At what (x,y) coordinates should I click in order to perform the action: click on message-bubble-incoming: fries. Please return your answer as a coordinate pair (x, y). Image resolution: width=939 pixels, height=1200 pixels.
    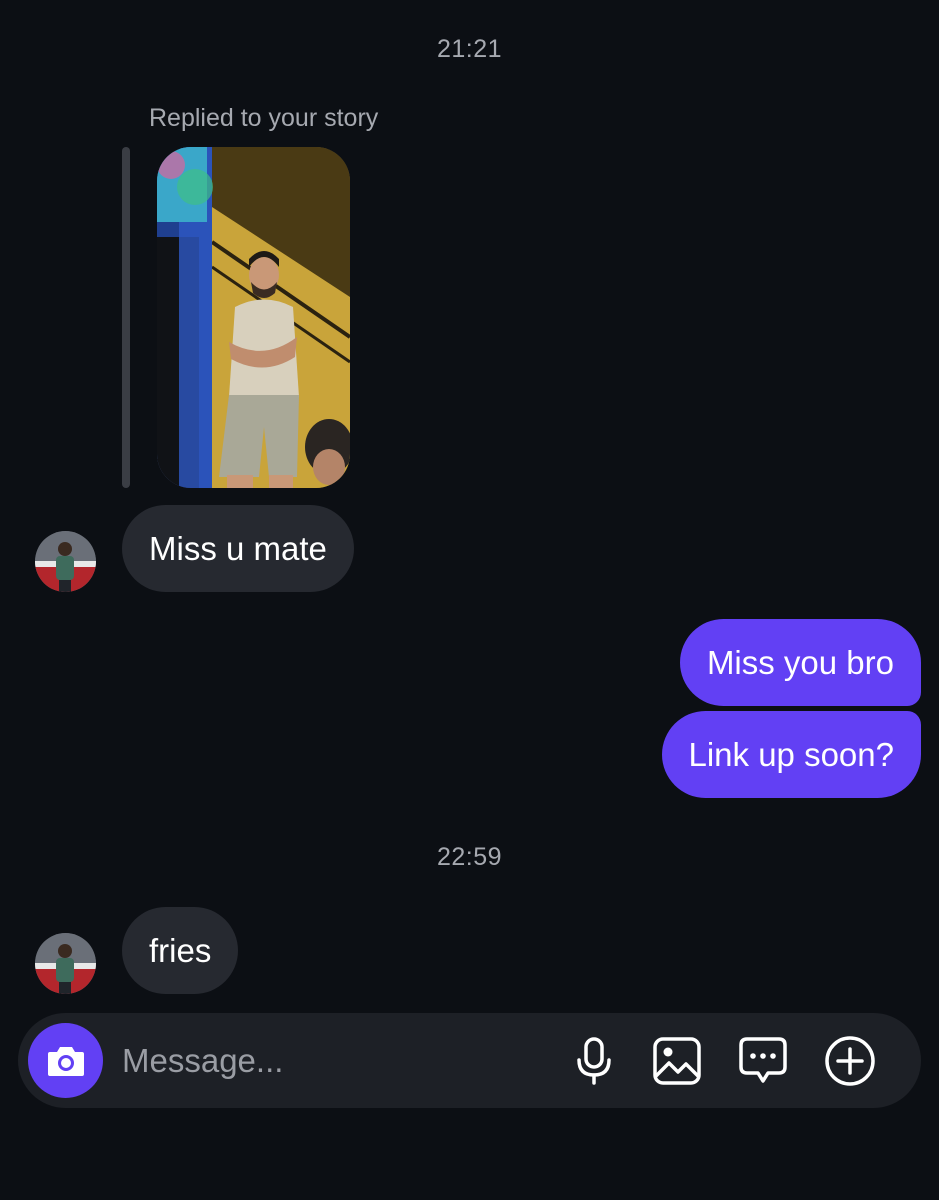
    Looking at the image, I should click on (180, 950).